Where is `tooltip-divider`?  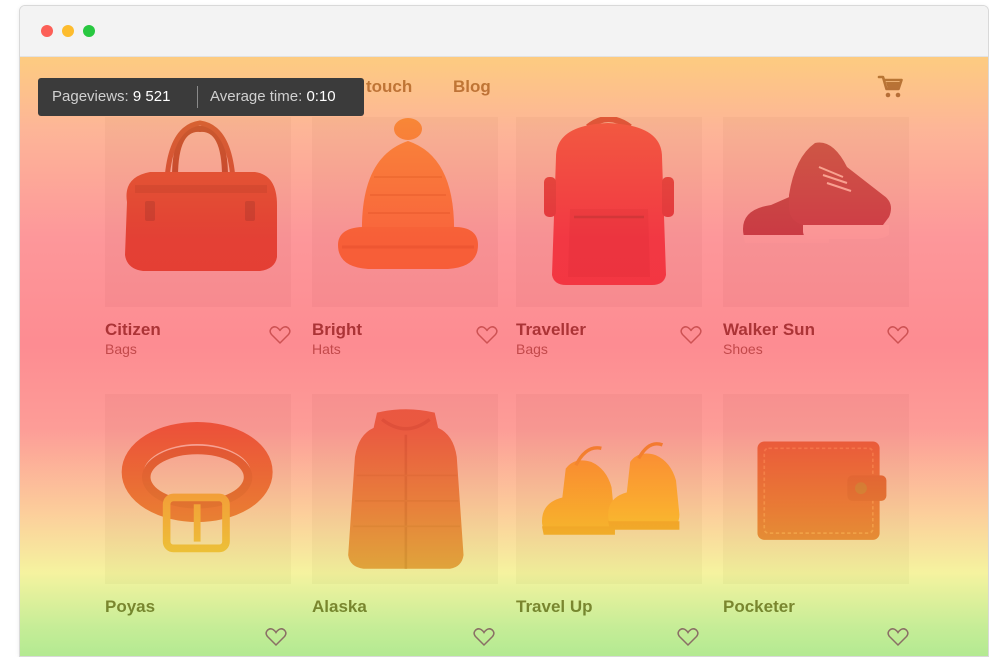
tooltip-divider is located at coordinates (197, 97).